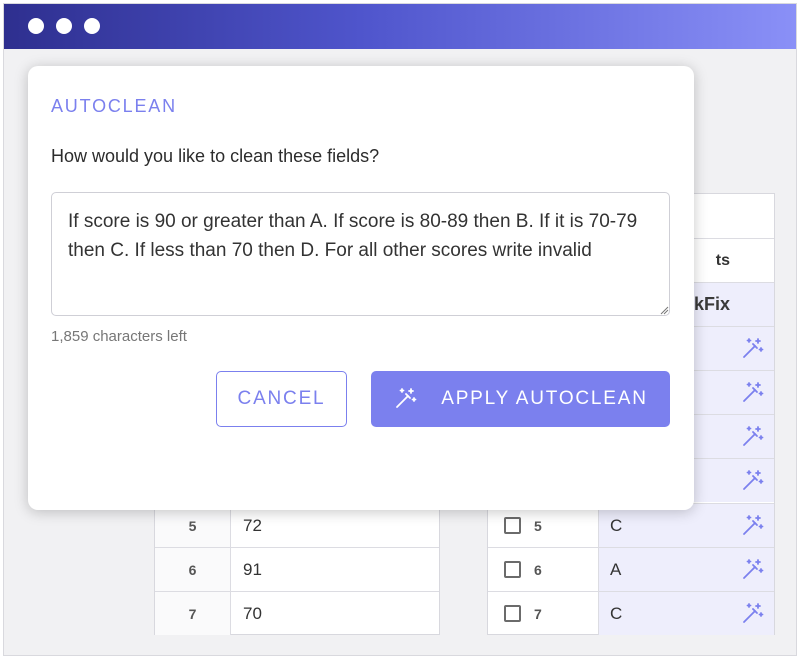  What do you see at coordinates (297, 569) in the screenshot?
I see `table-row: 6 91` at bounding box center [297, 569].